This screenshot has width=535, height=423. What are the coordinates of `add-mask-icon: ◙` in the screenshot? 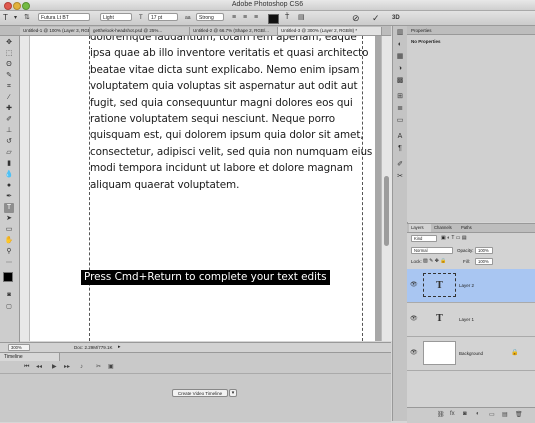 It's located at (465, 414).